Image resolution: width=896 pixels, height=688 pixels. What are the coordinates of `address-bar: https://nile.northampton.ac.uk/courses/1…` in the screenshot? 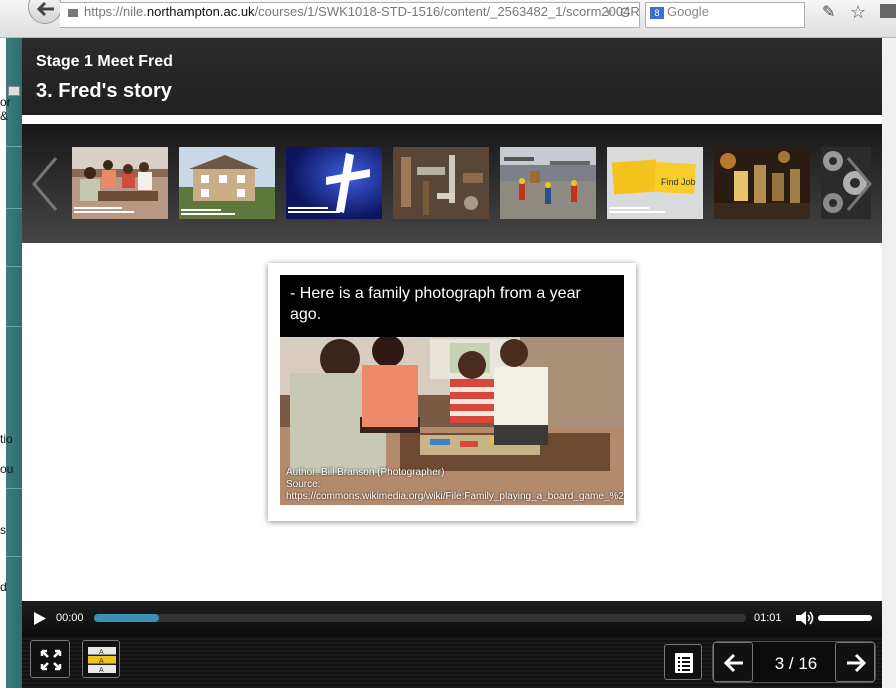 It's located at (350, 15).